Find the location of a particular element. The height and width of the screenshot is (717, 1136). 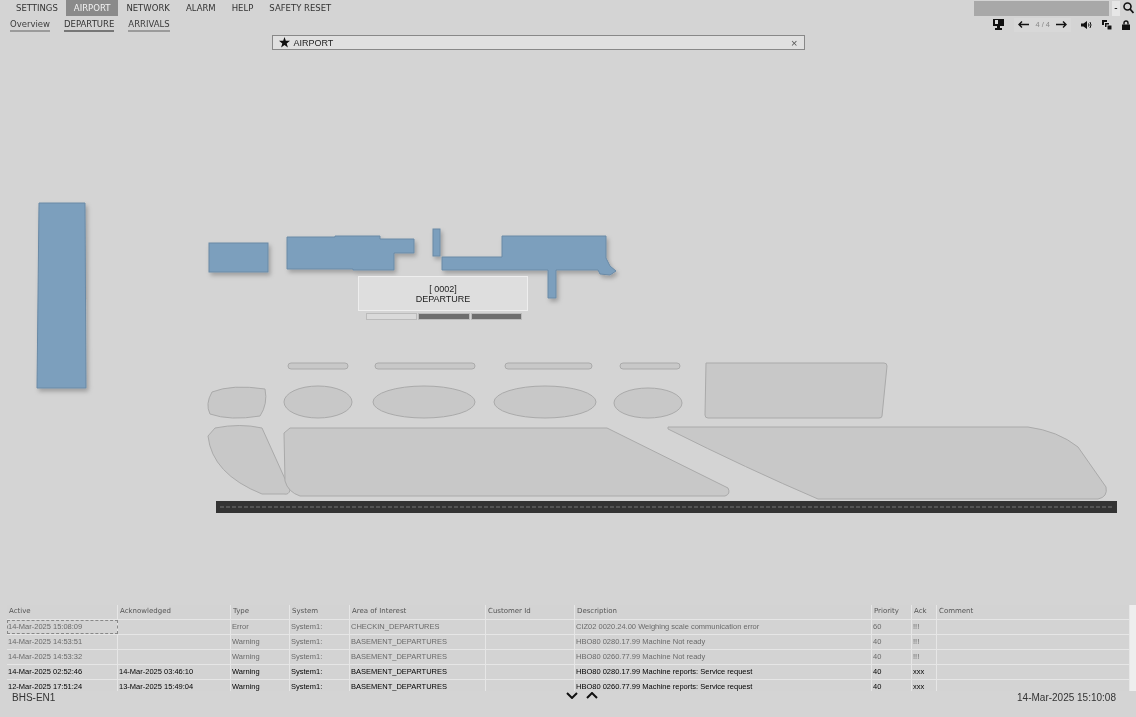

arrow-left-icon is located at coordinates (1024, 24).